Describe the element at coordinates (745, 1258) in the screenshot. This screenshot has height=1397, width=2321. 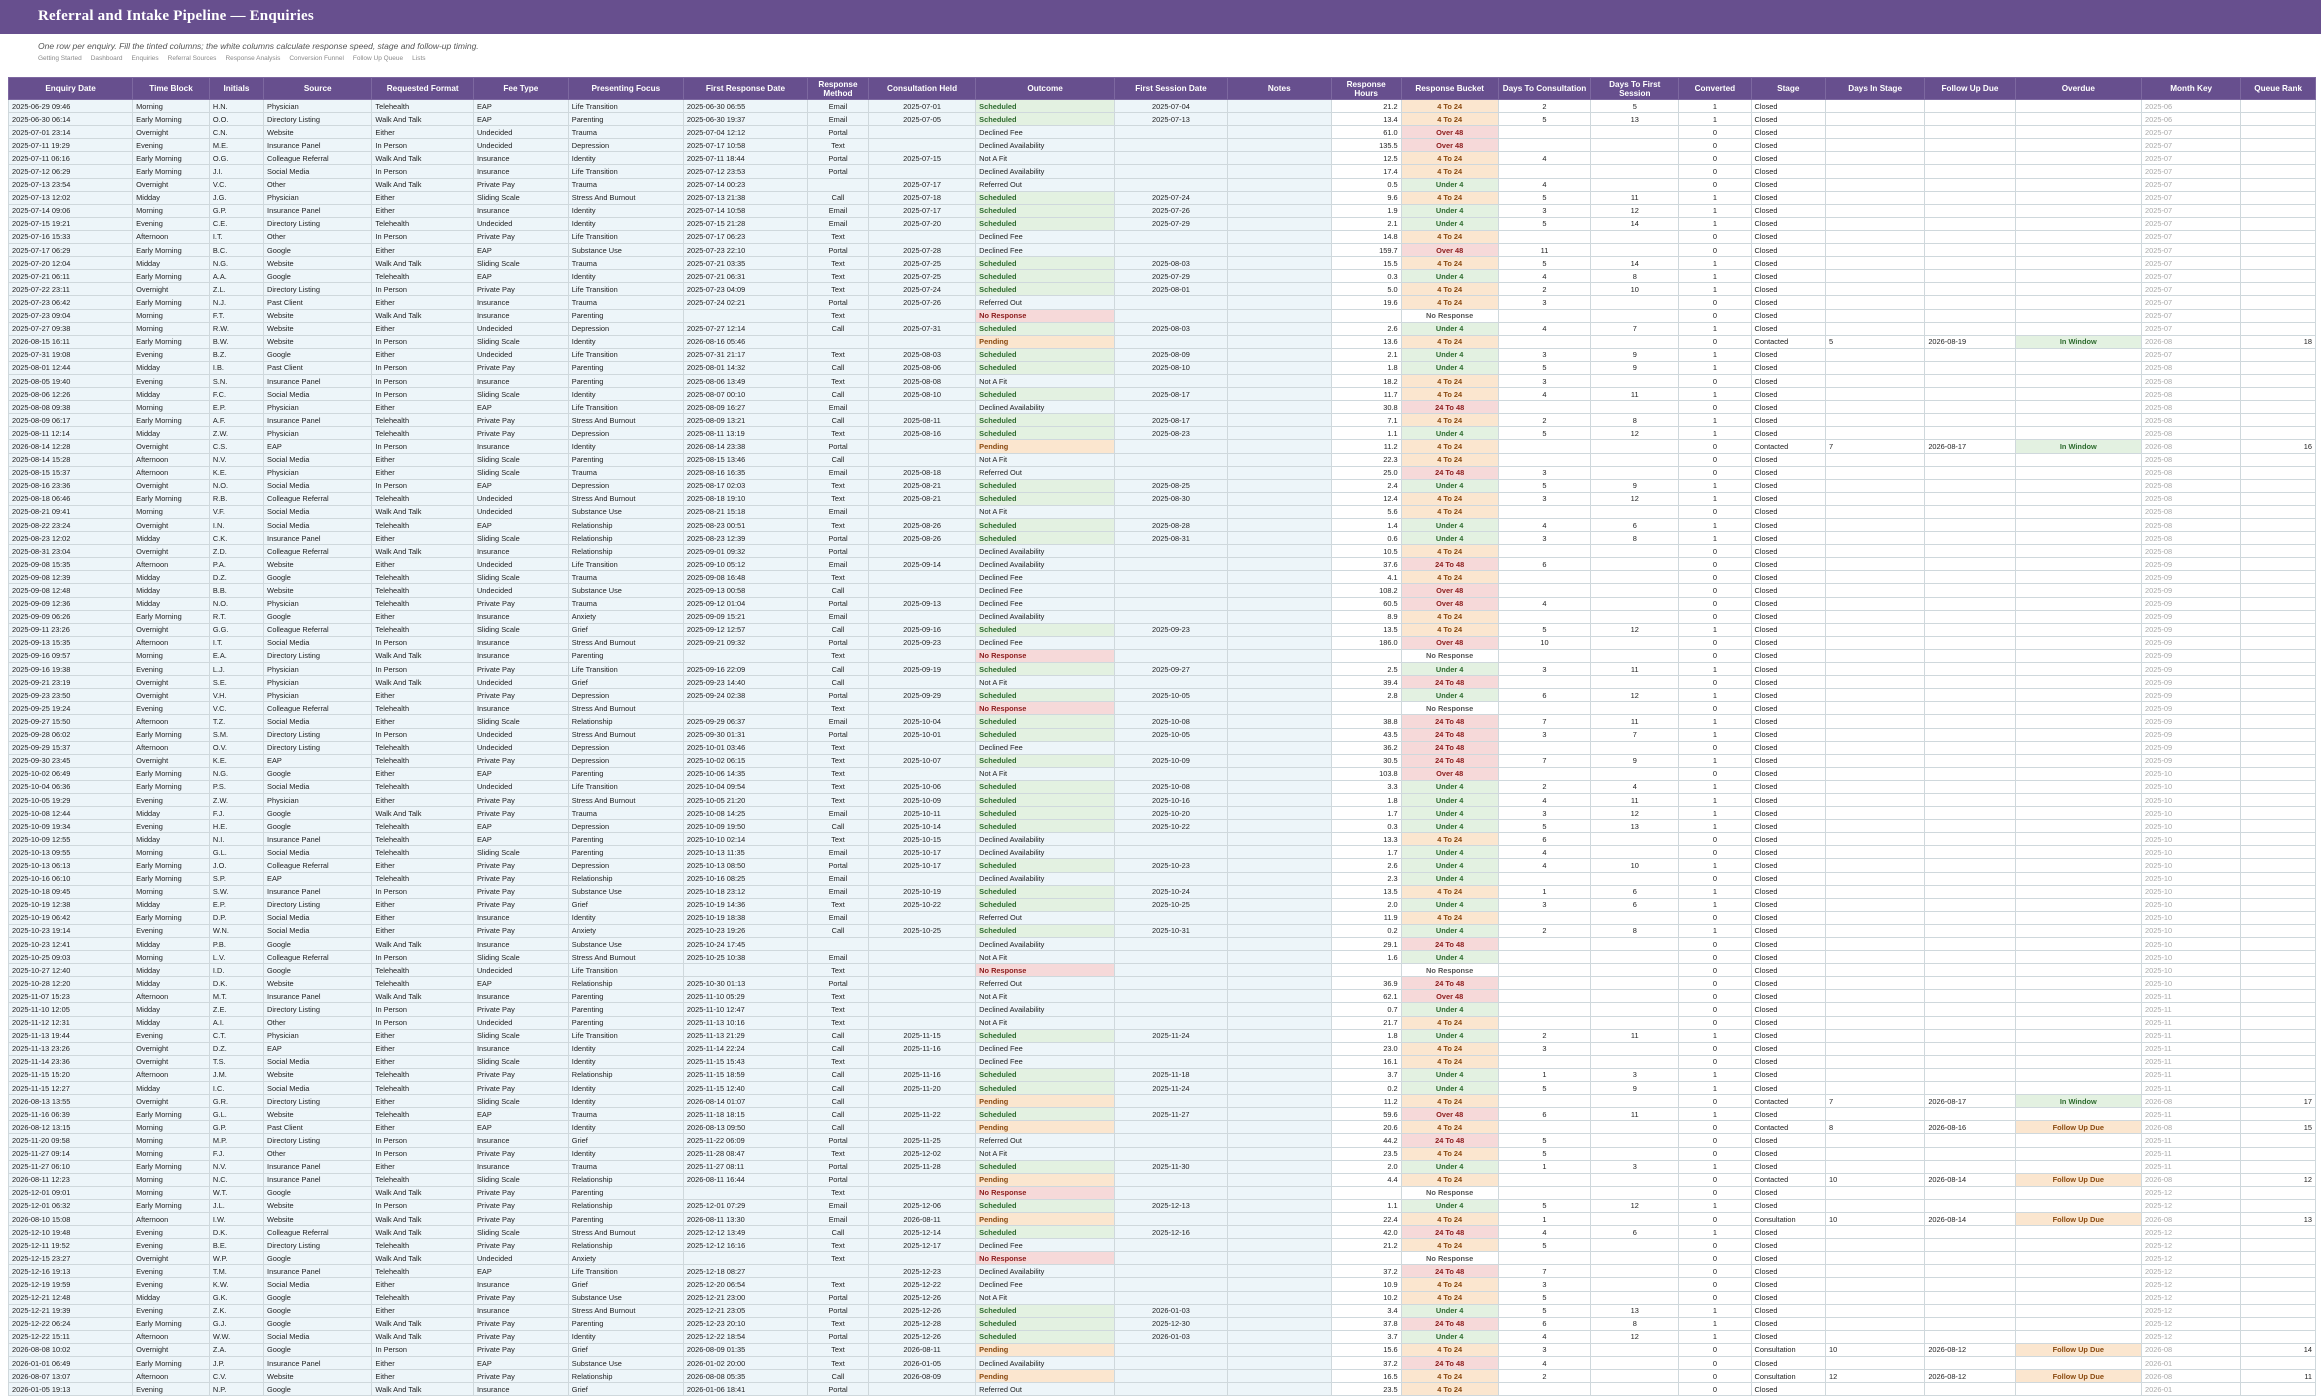
I see `cell-first-response-date` at that location.